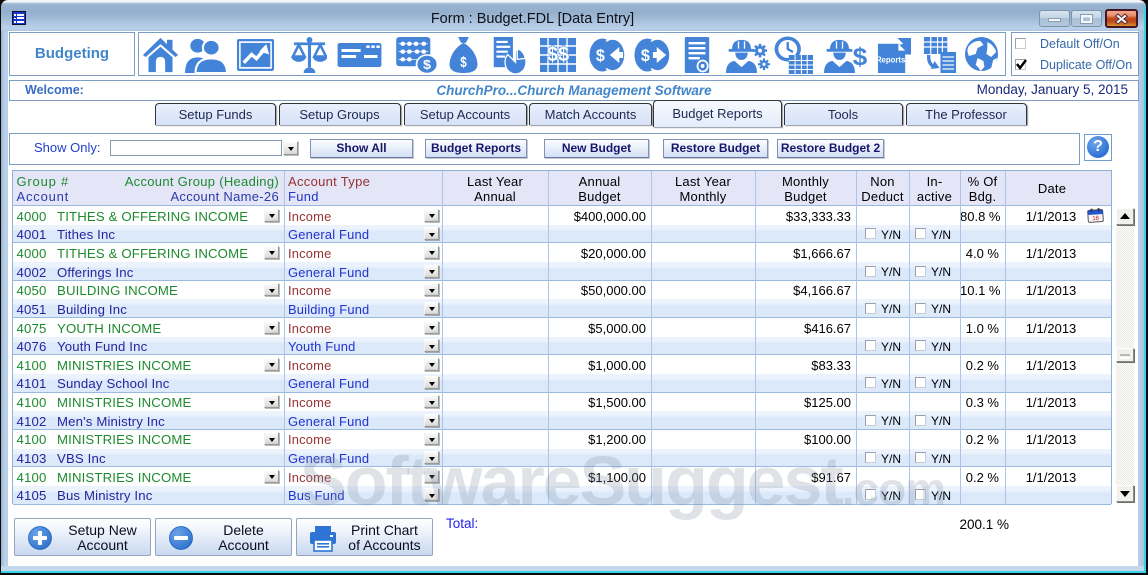 The height and width of the screenshot is (575, 1148). I want to click on svg-text: Reports, so click(890, 59).